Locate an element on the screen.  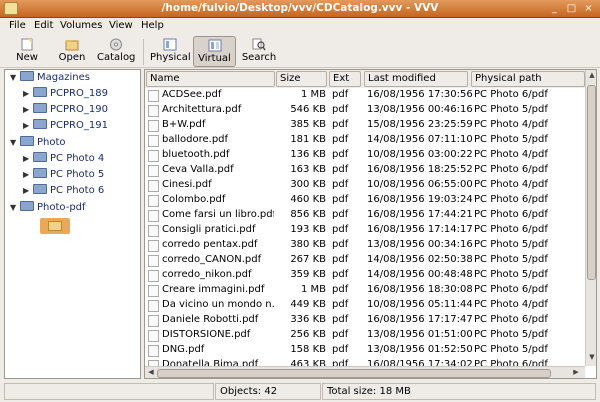
horizontal-scrollbar: ◀ ▶ is located at coordinates (365, 372).